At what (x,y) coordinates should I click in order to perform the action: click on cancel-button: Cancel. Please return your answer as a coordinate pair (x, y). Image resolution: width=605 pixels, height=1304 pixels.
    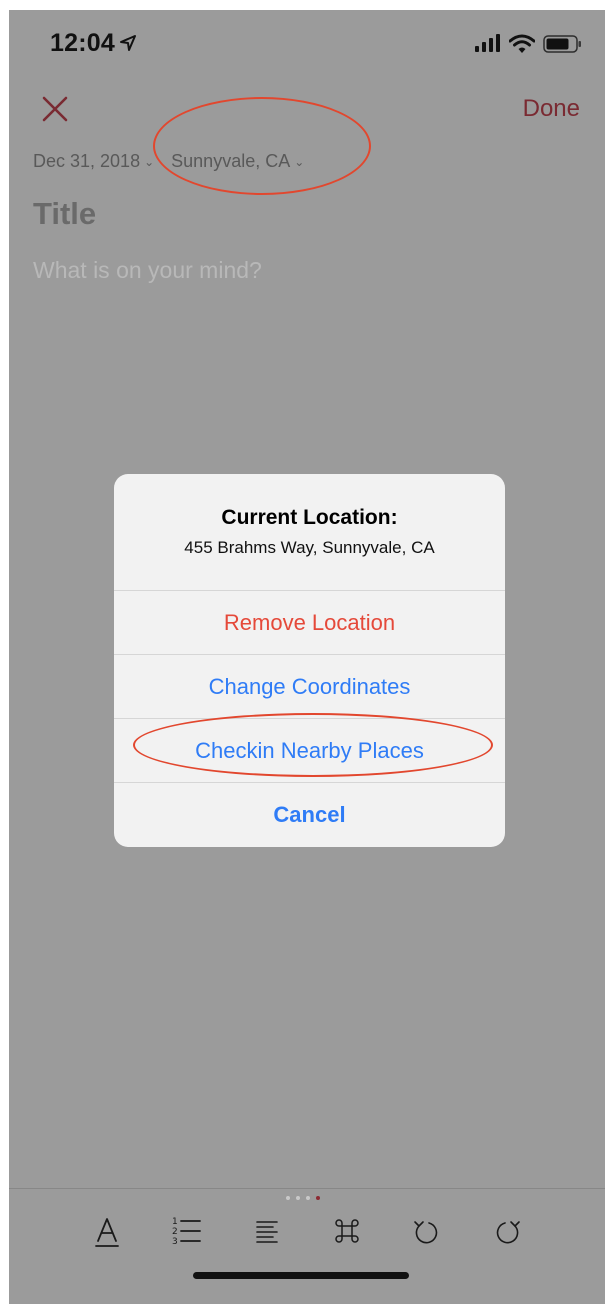
    Looking at the image, I should click on (309, 814).